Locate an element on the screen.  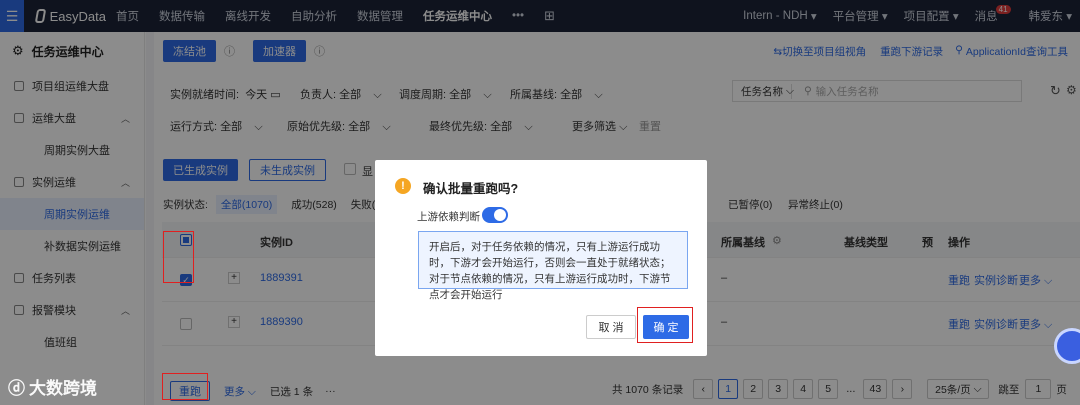
cancel-button: 取 消 is located at coordinates (611, 327).